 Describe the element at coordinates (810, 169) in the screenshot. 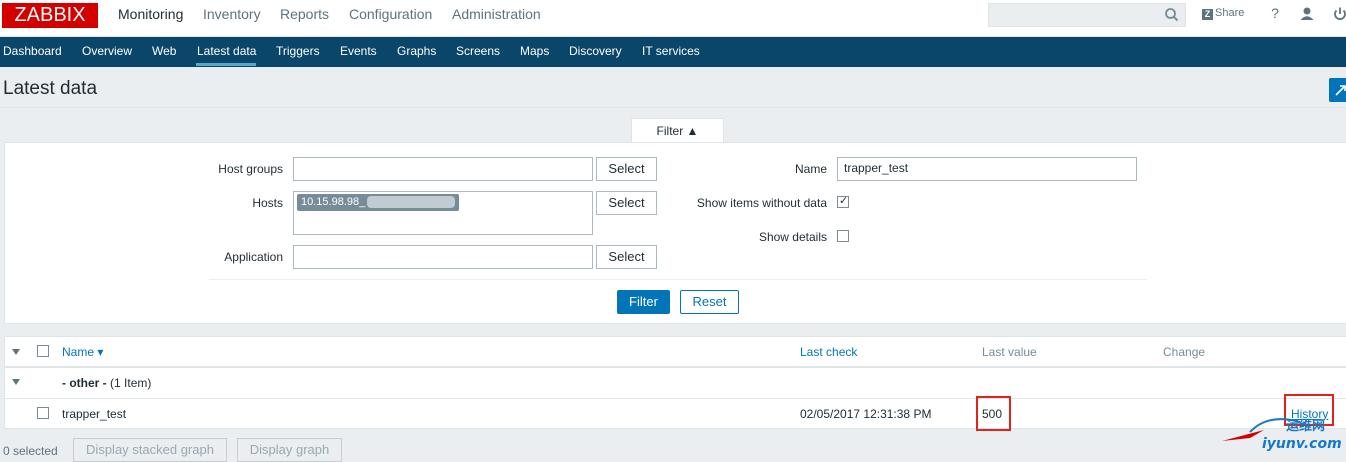

I see `name-label: Name` at that location.